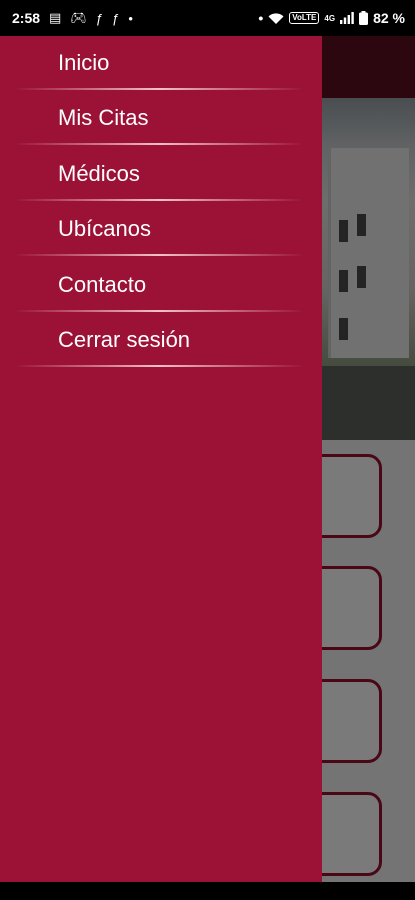 The image size is (415, 900). What do you see at coordinates (26, 18) in the screenshot?
I see `status-time: 2:58` at bounding box center [26, 18].